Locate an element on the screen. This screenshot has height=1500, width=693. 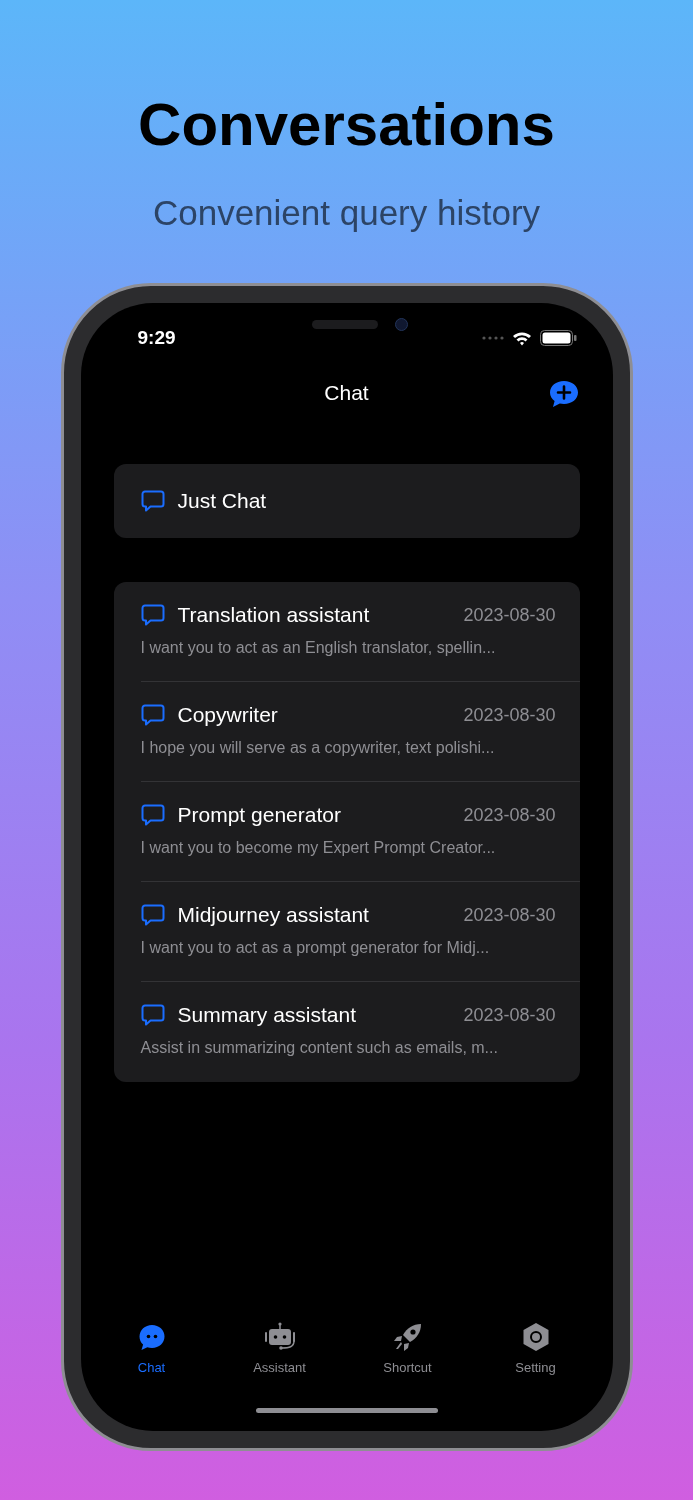
conversation-title: Translation assistant is located at coordinates (273, 615).